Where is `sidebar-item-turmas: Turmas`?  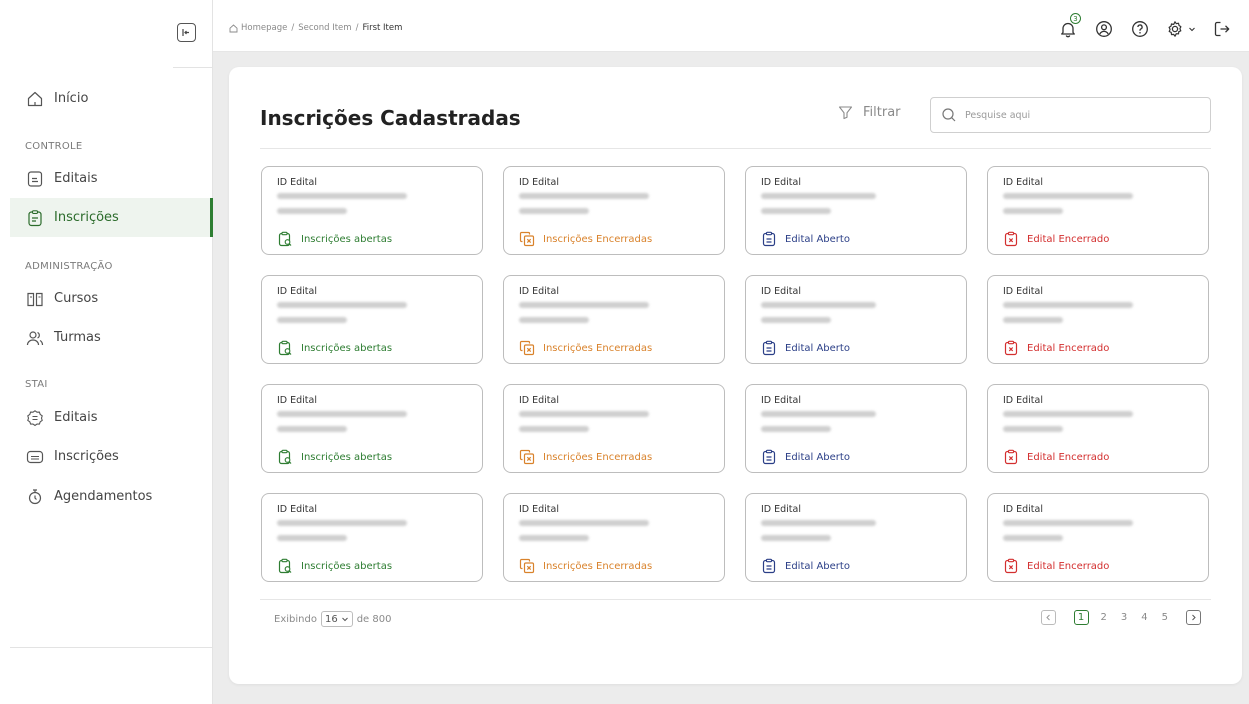
sidebar-item-turmas: Turmas is located at coordinates (111, 337).